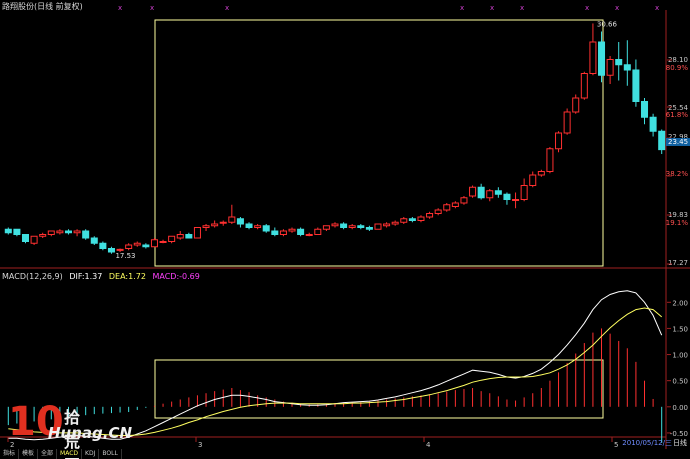 This screenshot has width=690, height=459. I want to click on period-label: 日线, so click(680, 443).